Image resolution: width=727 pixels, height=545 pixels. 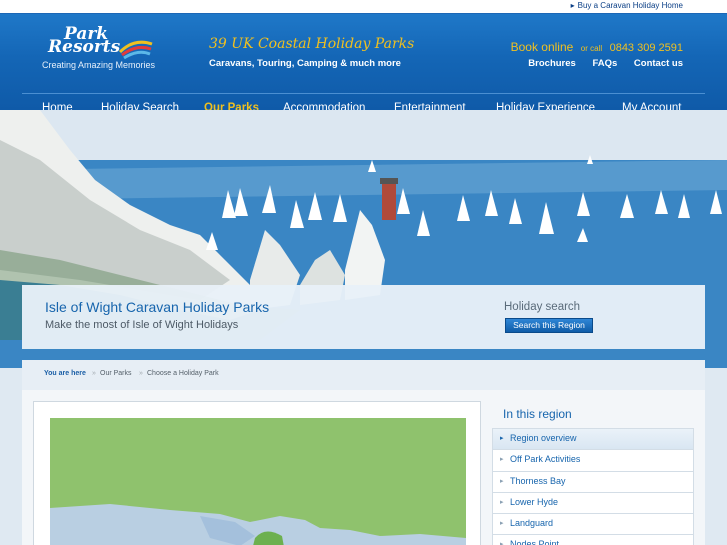 I want to click on holiday-search-label: Holiday search, so click(x=542, y=307).